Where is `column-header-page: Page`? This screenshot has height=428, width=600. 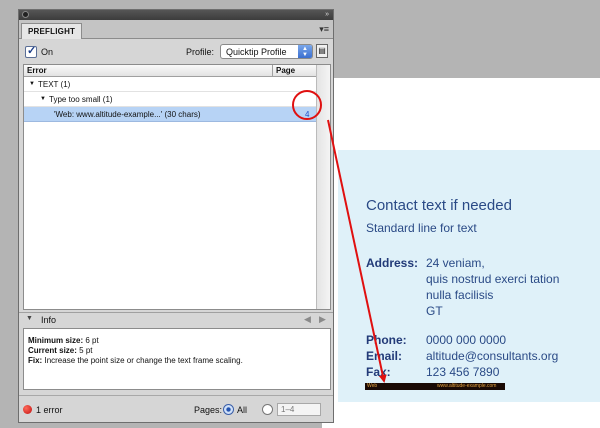
column-header-page: Page is located at coordinates (295, 71).